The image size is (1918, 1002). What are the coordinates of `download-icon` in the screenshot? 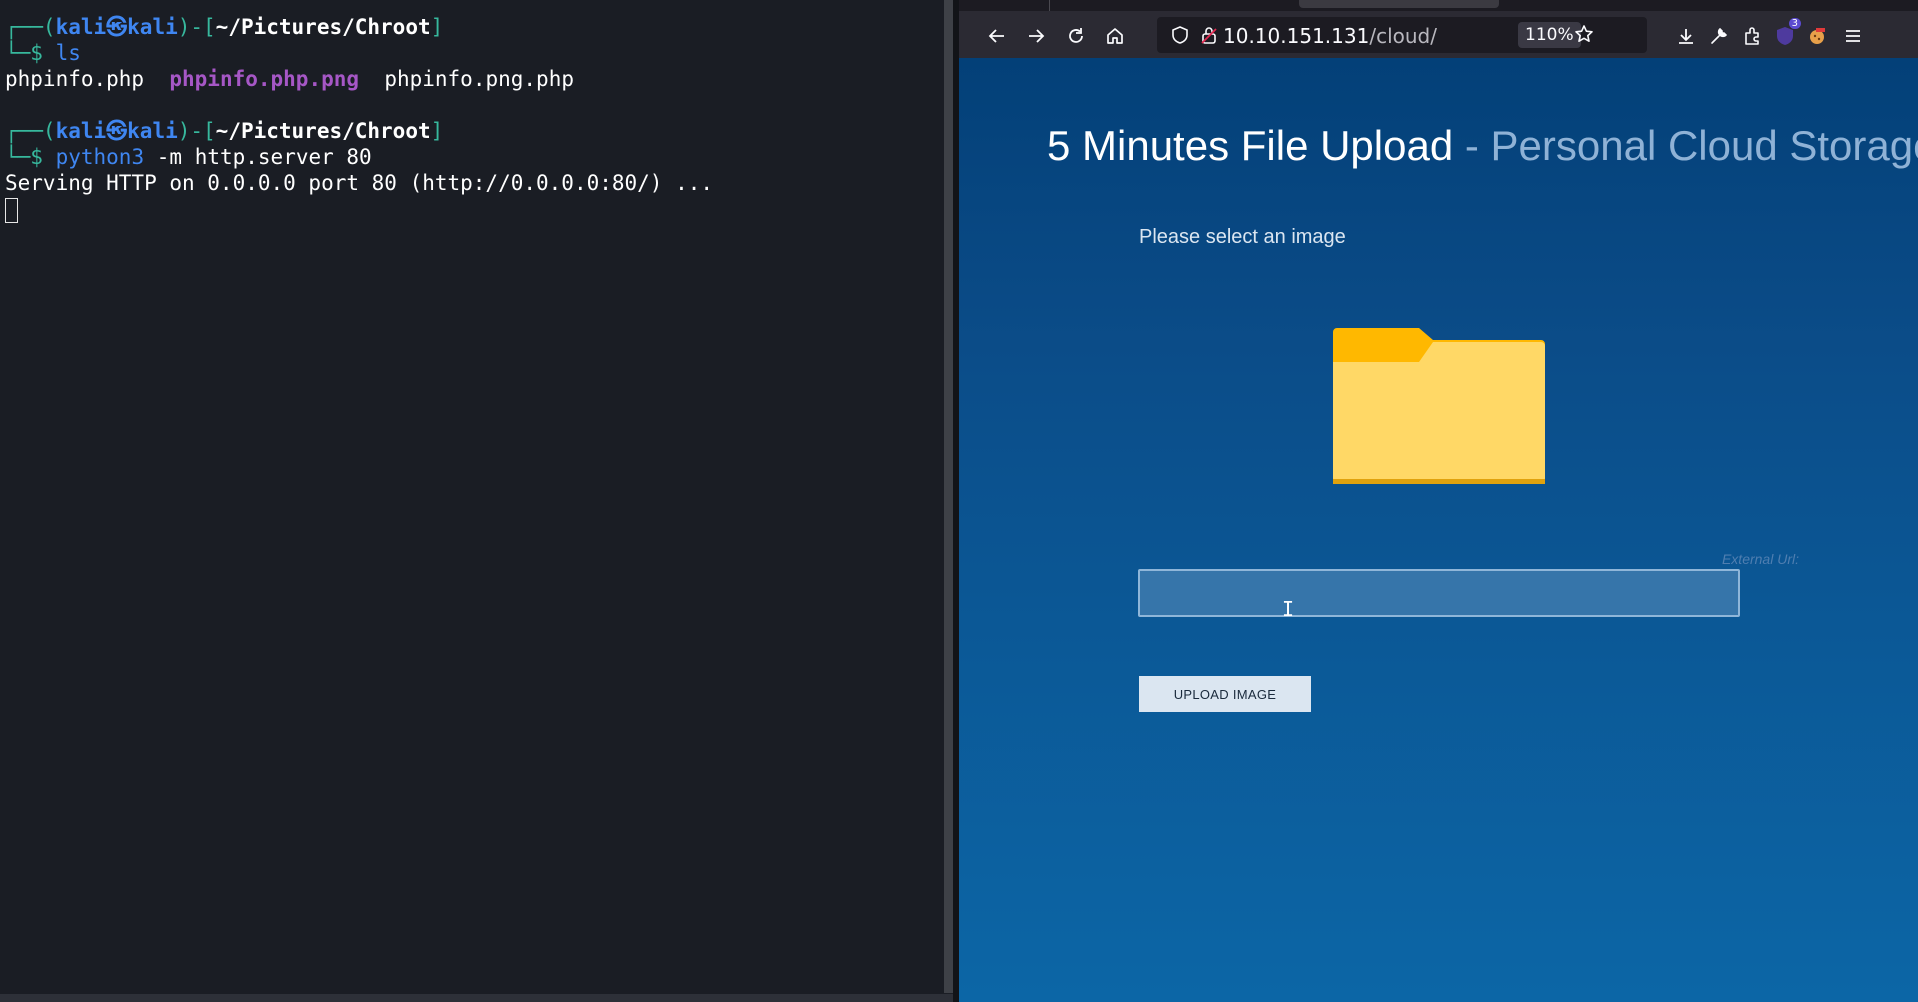 It's located at (1686, 36).